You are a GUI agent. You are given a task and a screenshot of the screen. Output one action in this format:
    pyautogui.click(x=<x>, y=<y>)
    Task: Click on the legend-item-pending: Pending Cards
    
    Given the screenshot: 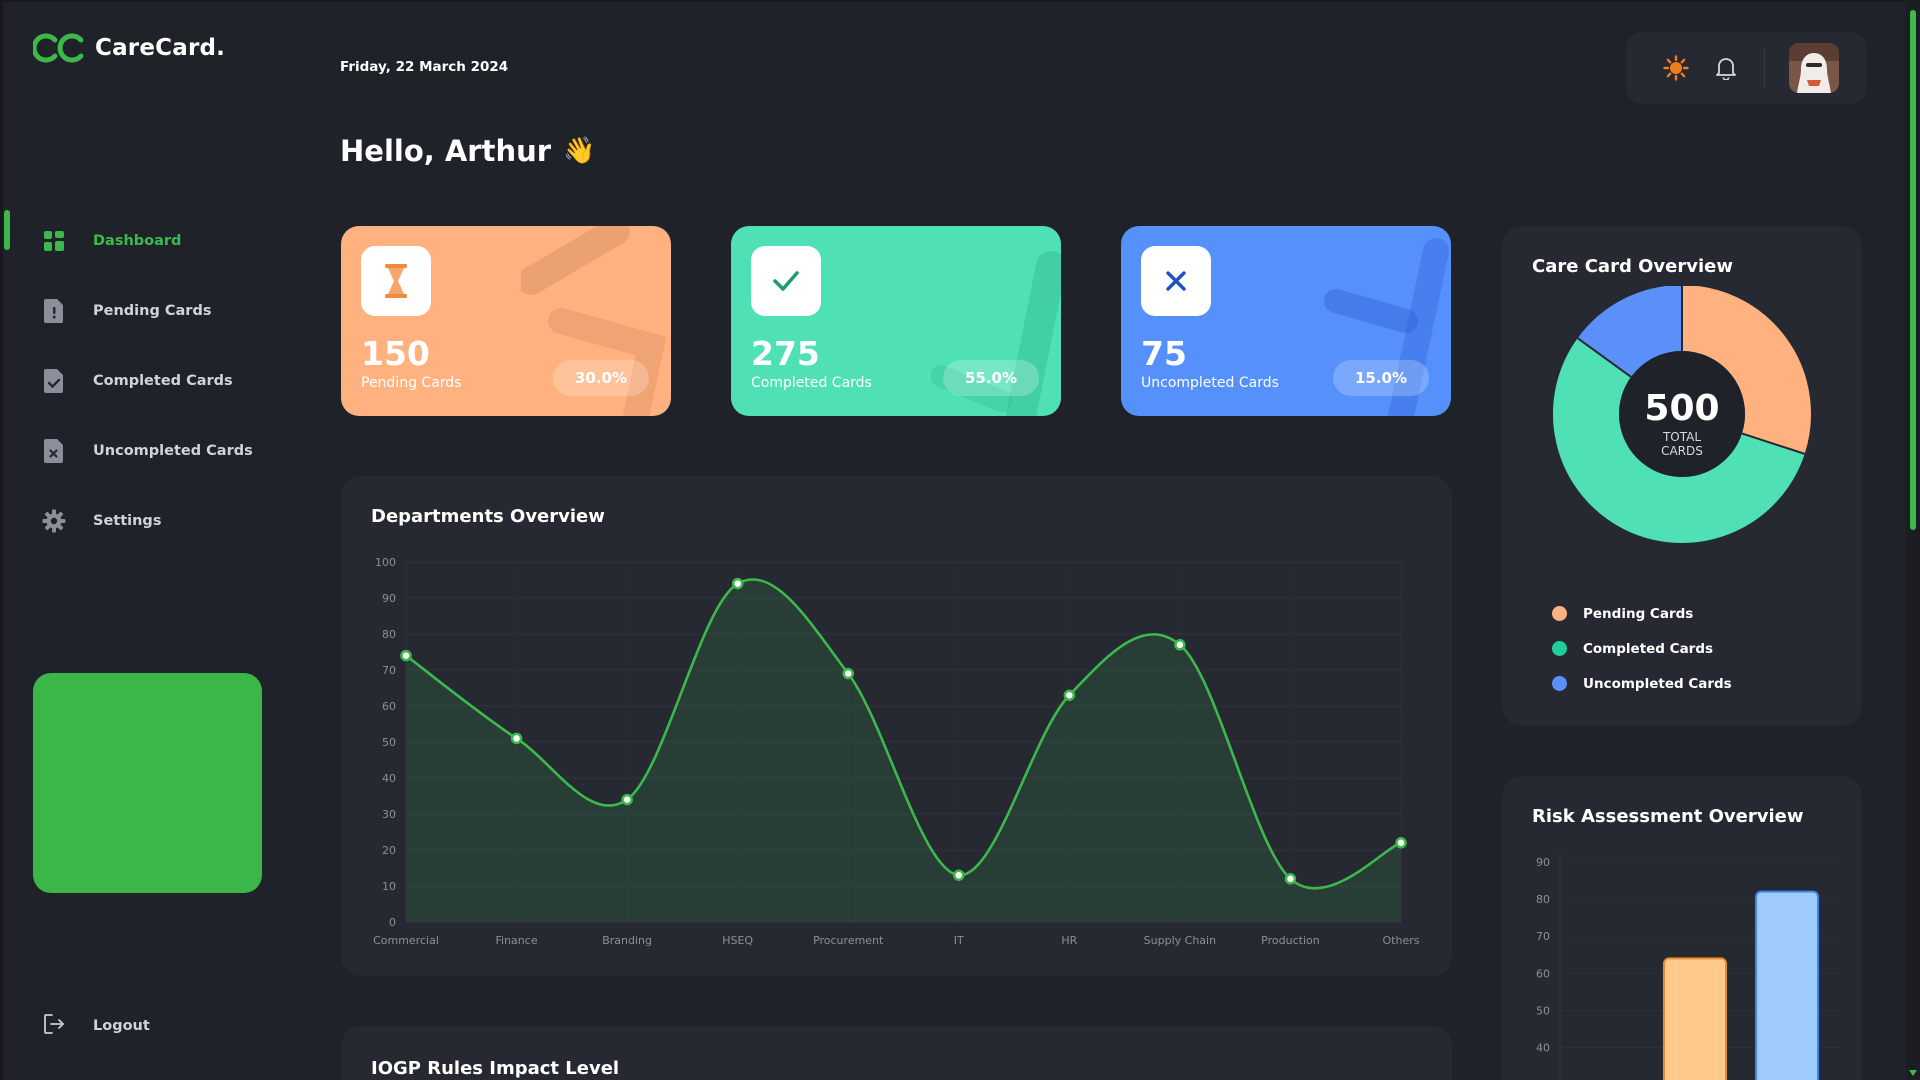 What is the action you would take?
    pyautogui.click(x=1642, y=613)
    